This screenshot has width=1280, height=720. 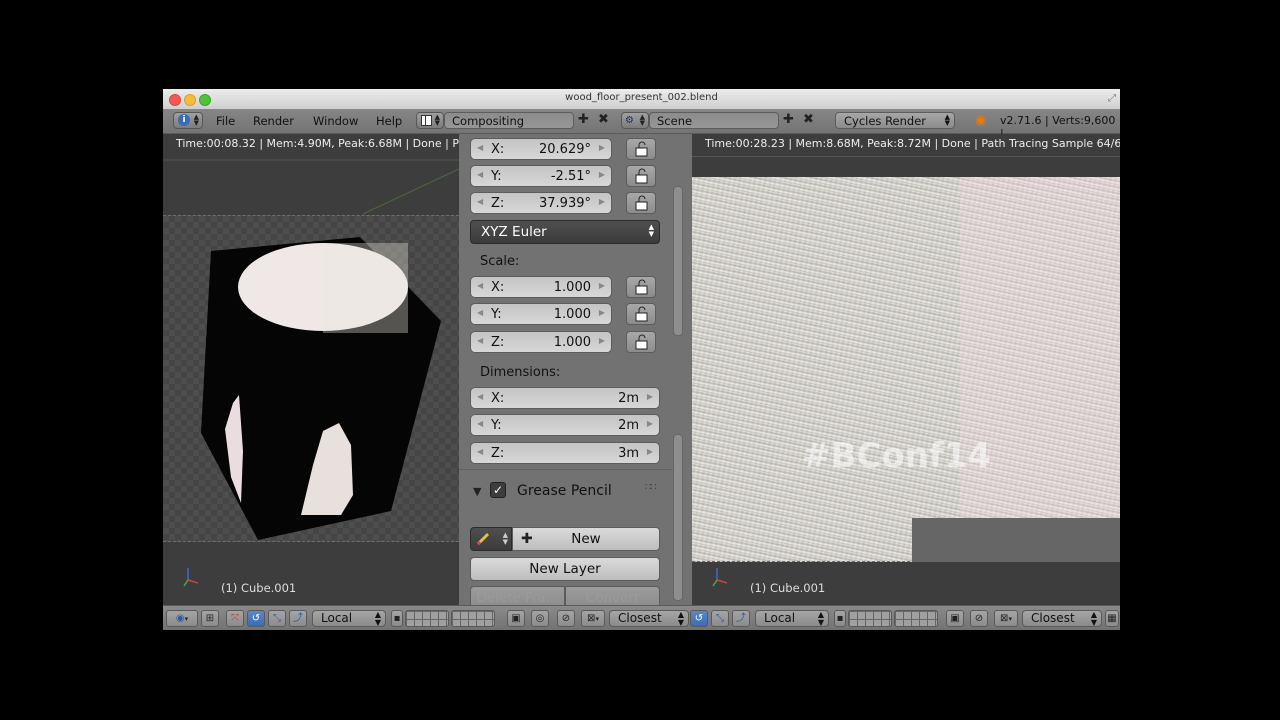 What do you see at coordinates (389, 121) in the screenshot?
I see `menu-help: Help` at bounding box center [389, 121].